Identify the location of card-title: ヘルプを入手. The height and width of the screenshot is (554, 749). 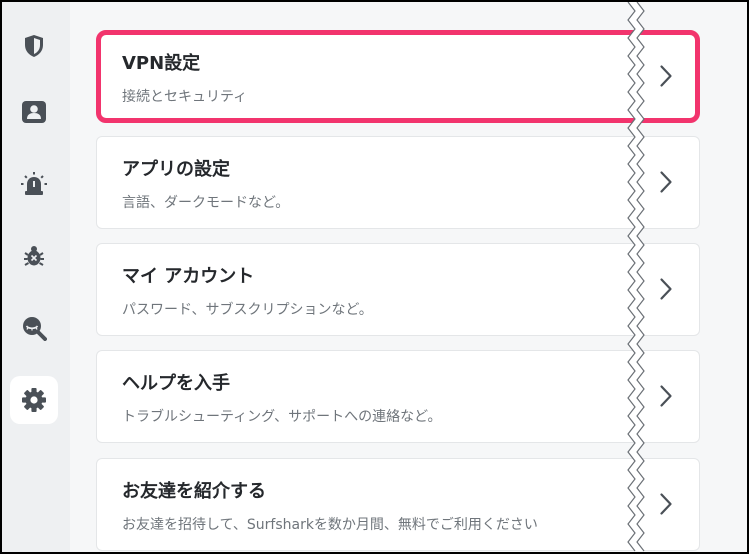
(176, 383).